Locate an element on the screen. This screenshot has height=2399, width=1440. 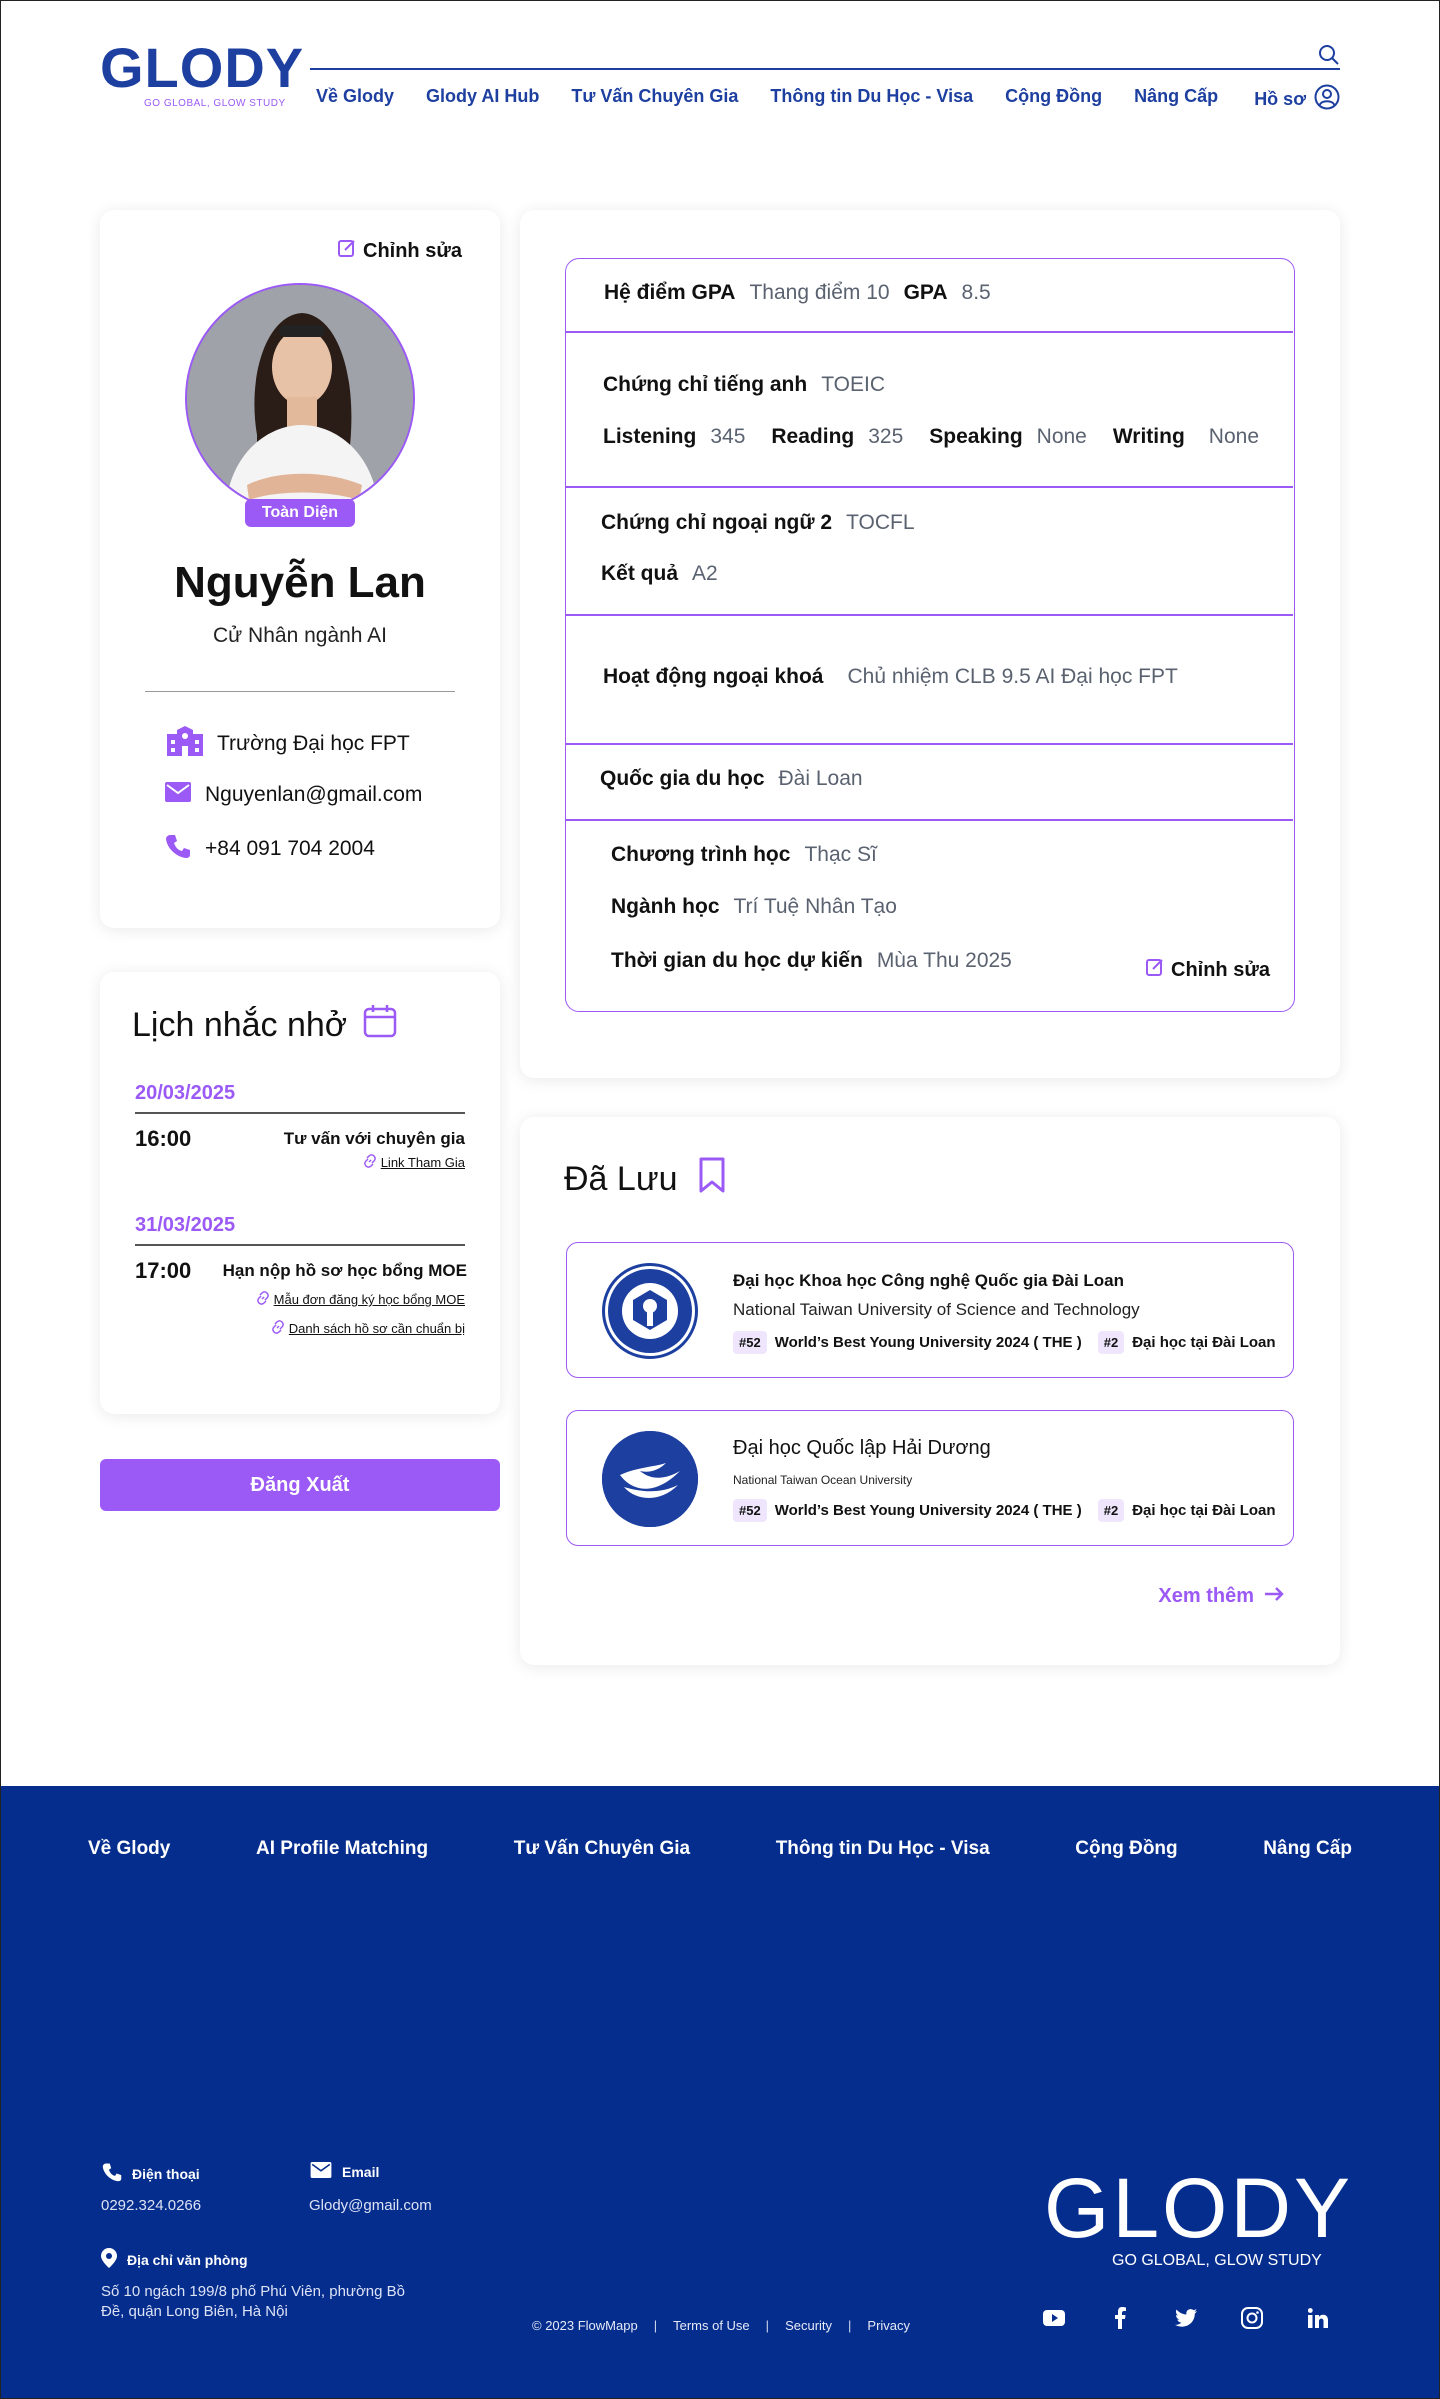
profile-phone: +84 091 704 2004 is located at coordinates (290, 848).